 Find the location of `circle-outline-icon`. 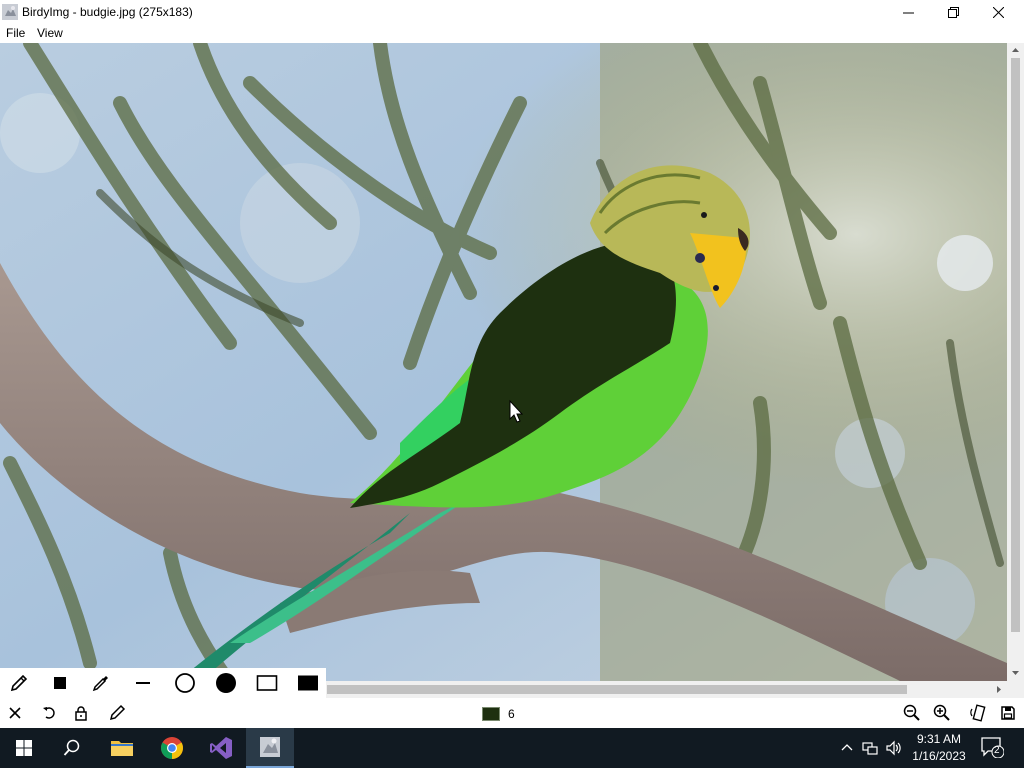

circle-outline-icon is located at coordinates (185, 683).